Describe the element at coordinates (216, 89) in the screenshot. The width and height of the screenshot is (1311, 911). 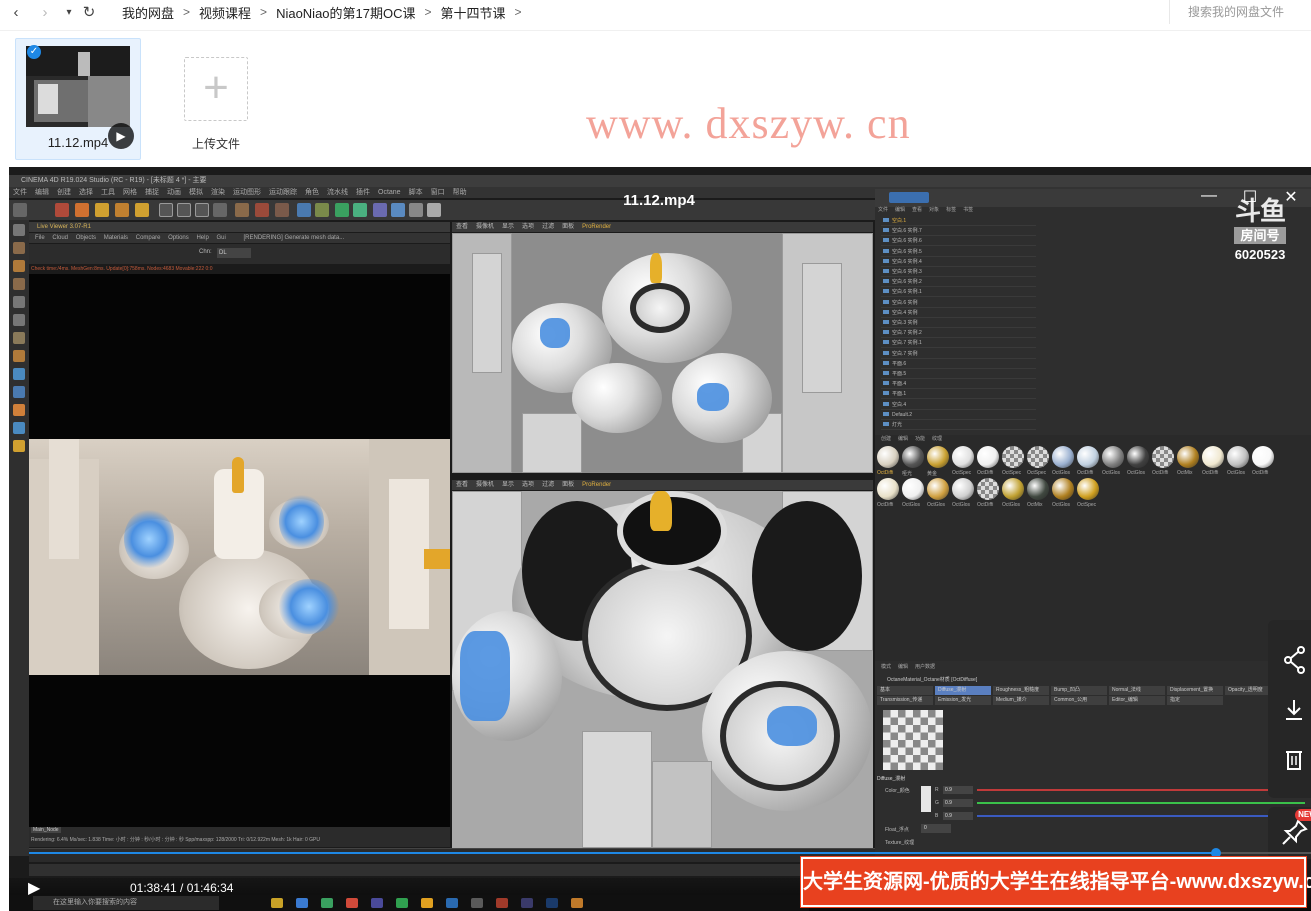
I see `upload-button: +` at that location.